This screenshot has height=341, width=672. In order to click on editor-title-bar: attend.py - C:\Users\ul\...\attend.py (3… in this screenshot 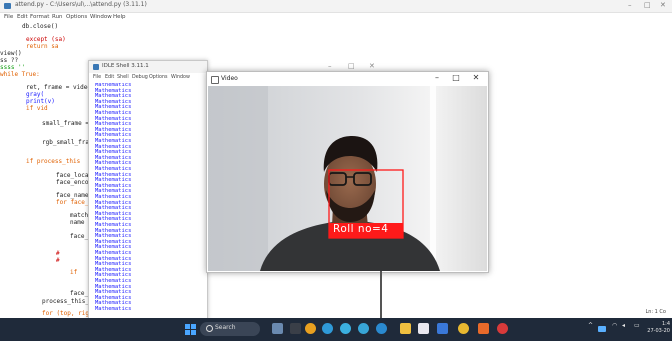, I will do `click(336, 6)`.